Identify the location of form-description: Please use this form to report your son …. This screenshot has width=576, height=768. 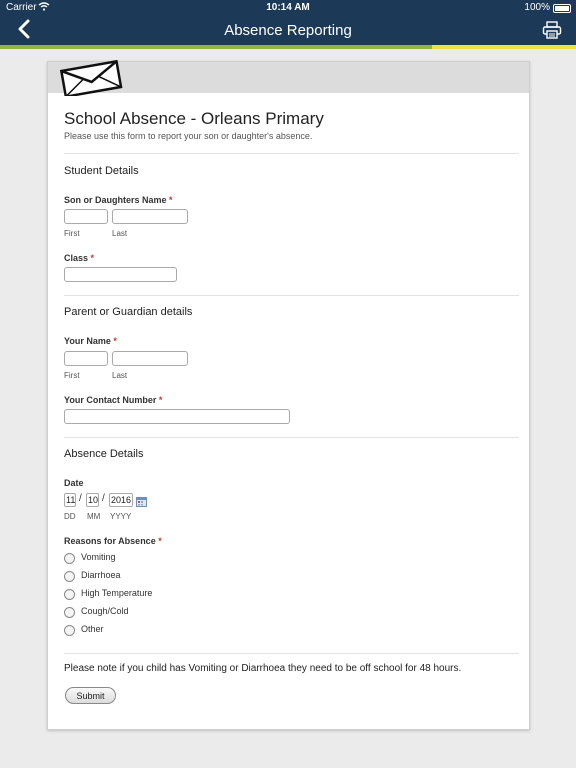
(188, 136).